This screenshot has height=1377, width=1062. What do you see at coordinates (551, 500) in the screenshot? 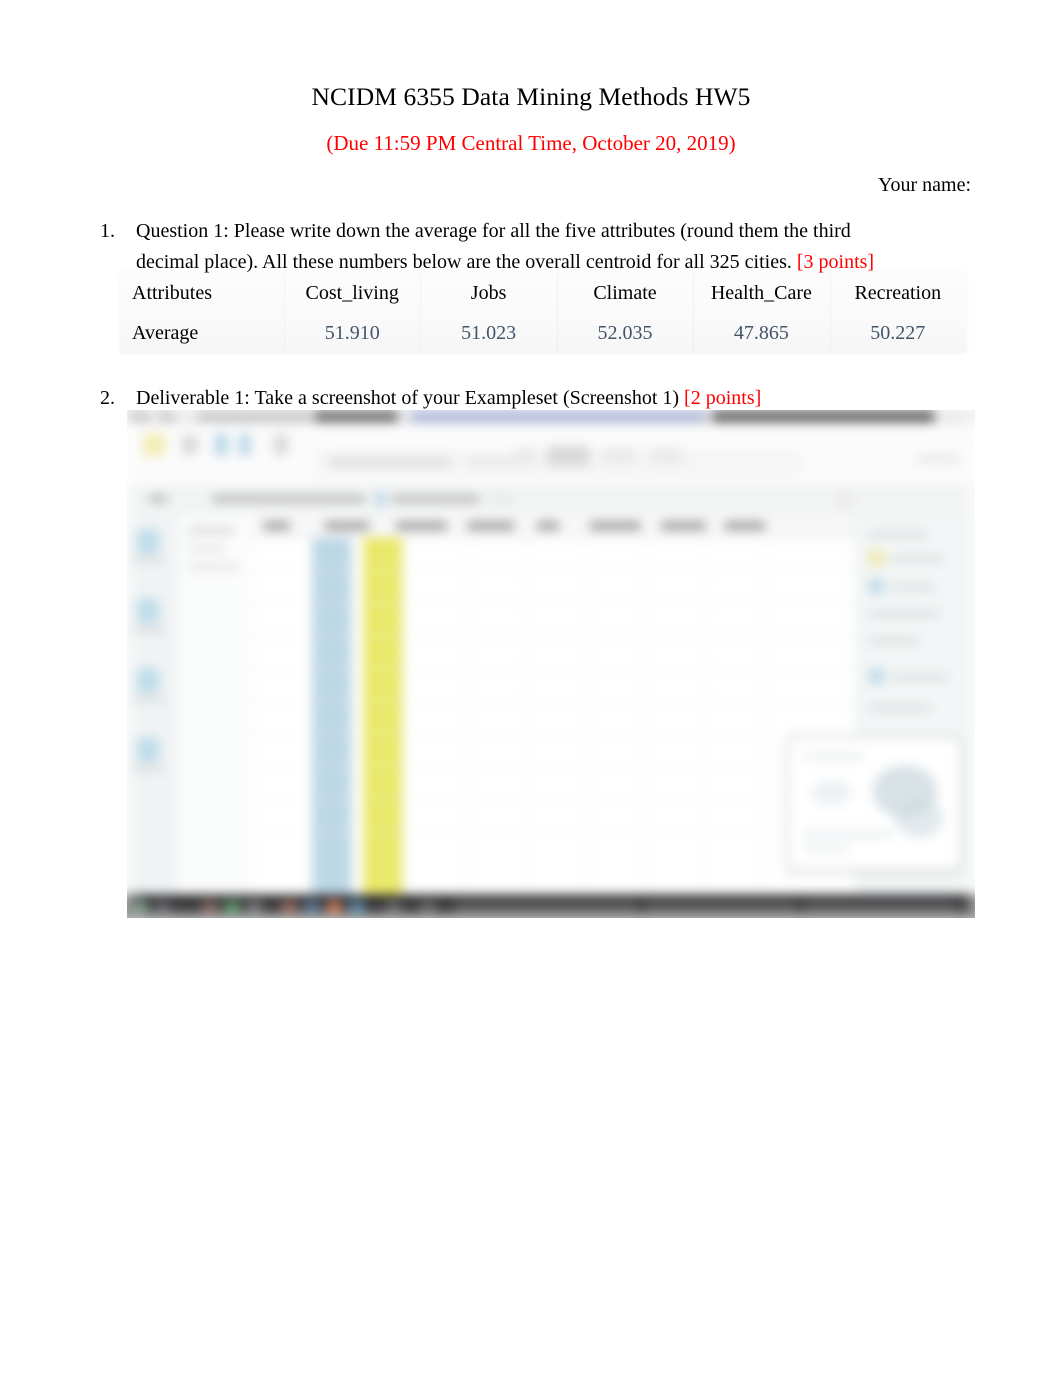
I see `screenshot-sub-toolbar` at bounding box center [551, 500].